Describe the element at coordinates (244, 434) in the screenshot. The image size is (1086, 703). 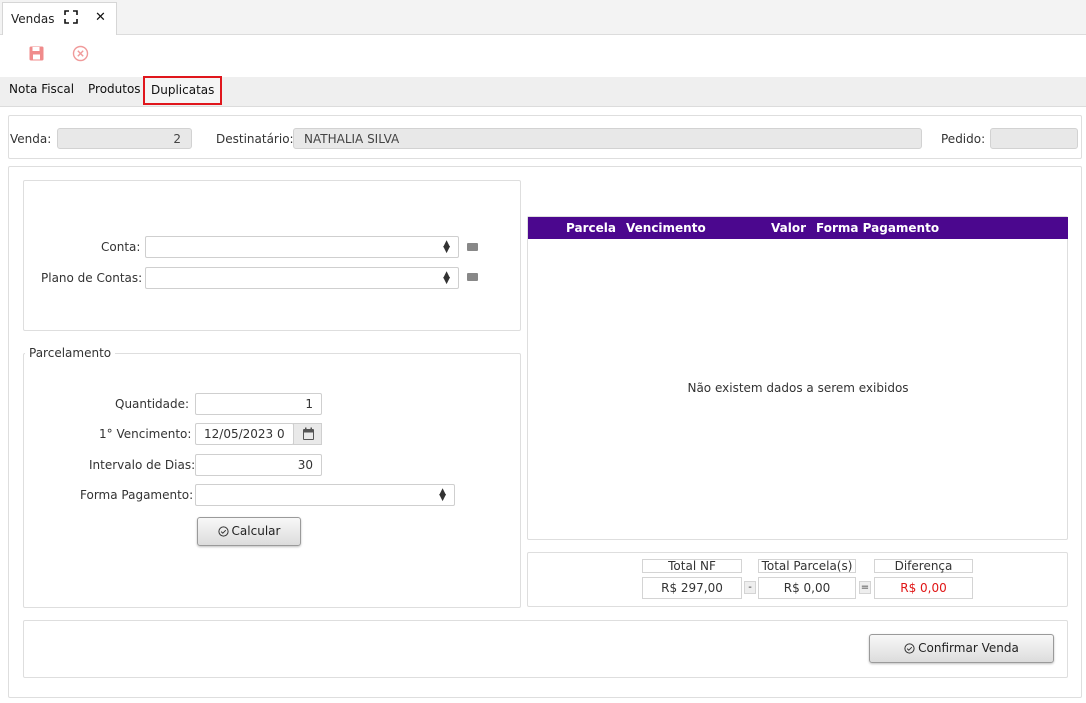
I see `vencimento-input: 12/05/2023 0` at that location.